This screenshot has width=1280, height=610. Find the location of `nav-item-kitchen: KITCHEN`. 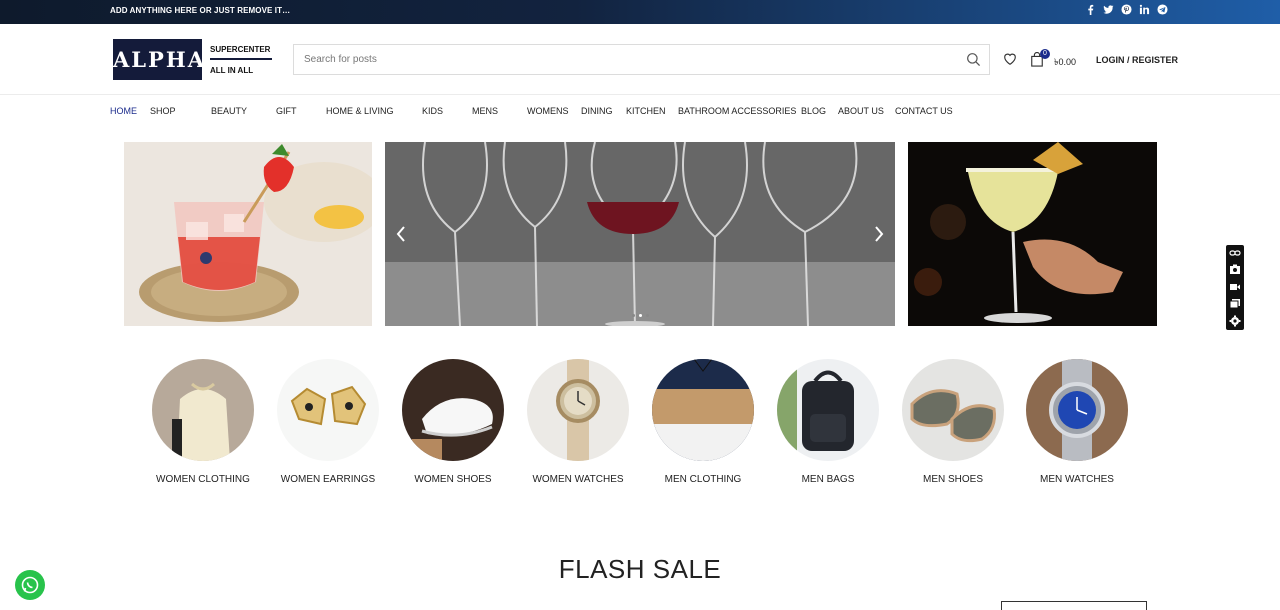

nav-item-kitchen: KITCHEN is located at coordinates (646, 111).